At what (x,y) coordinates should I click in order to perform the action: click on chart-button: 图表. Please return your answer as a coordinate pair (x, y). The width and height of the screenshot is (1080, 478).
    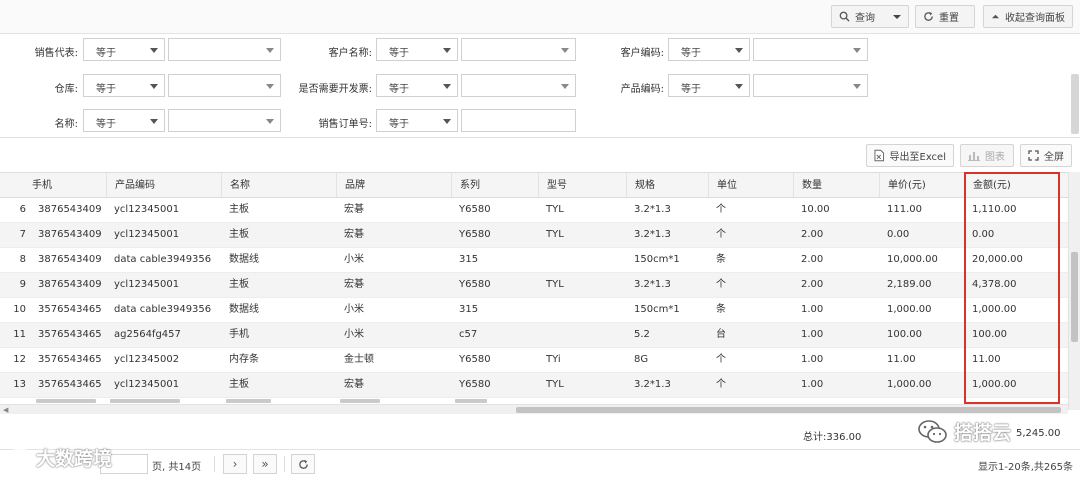
    Looking at the image, I should click on (987, 155).